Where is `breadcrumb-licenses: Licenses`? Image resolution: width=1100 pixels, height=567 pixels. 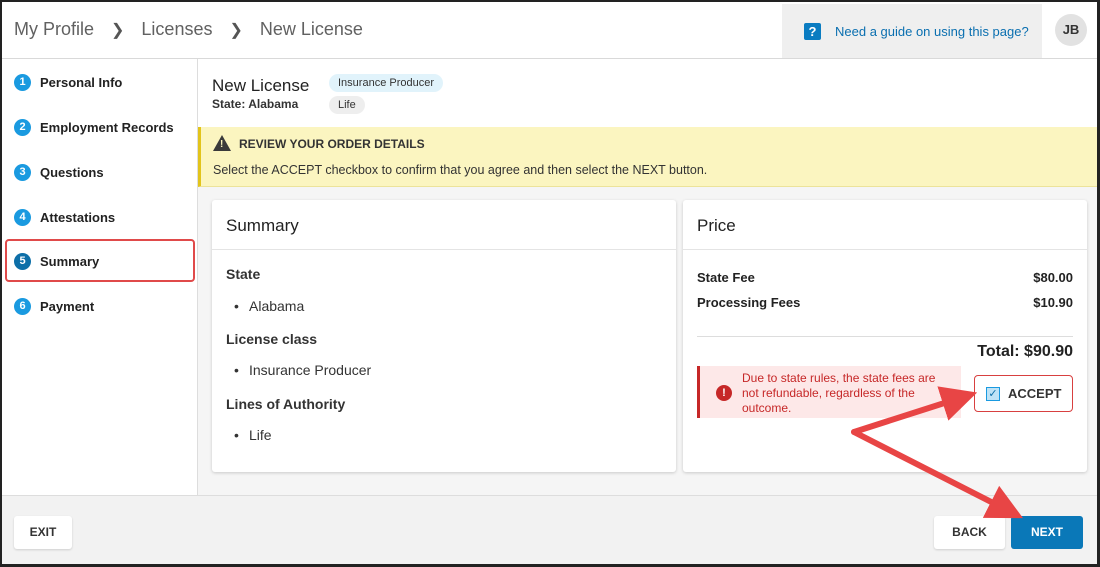 breadcrumb-licenses: Licenses is located at coordinates (176, 29).